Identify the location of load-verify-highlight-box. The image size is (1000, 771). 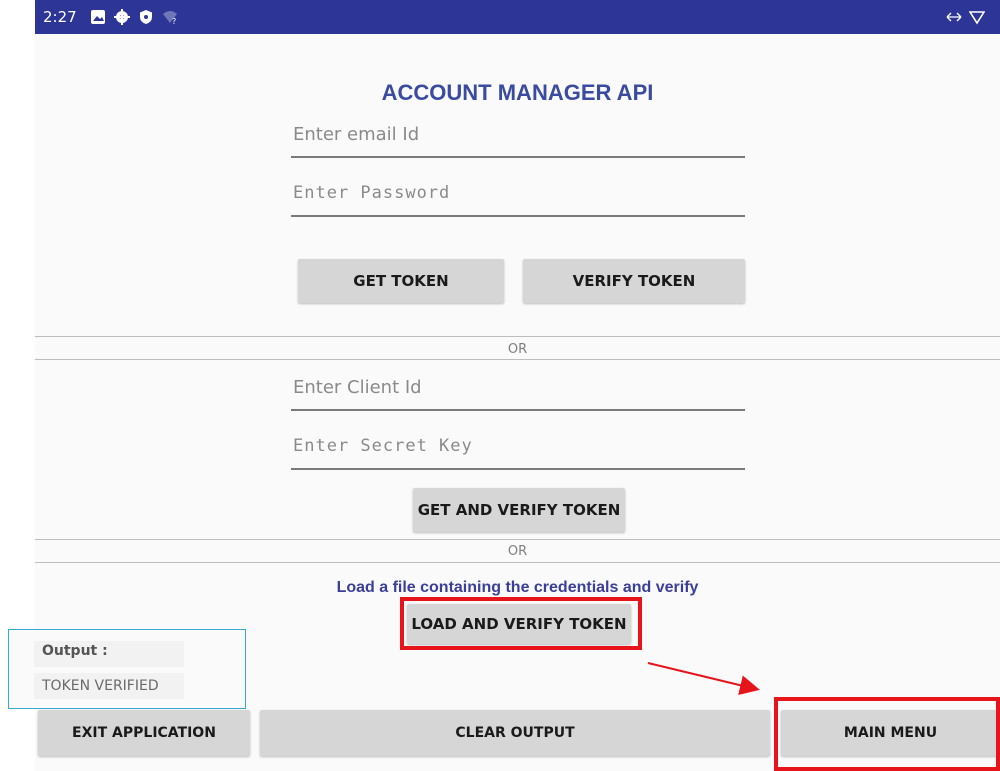
(521, 623).